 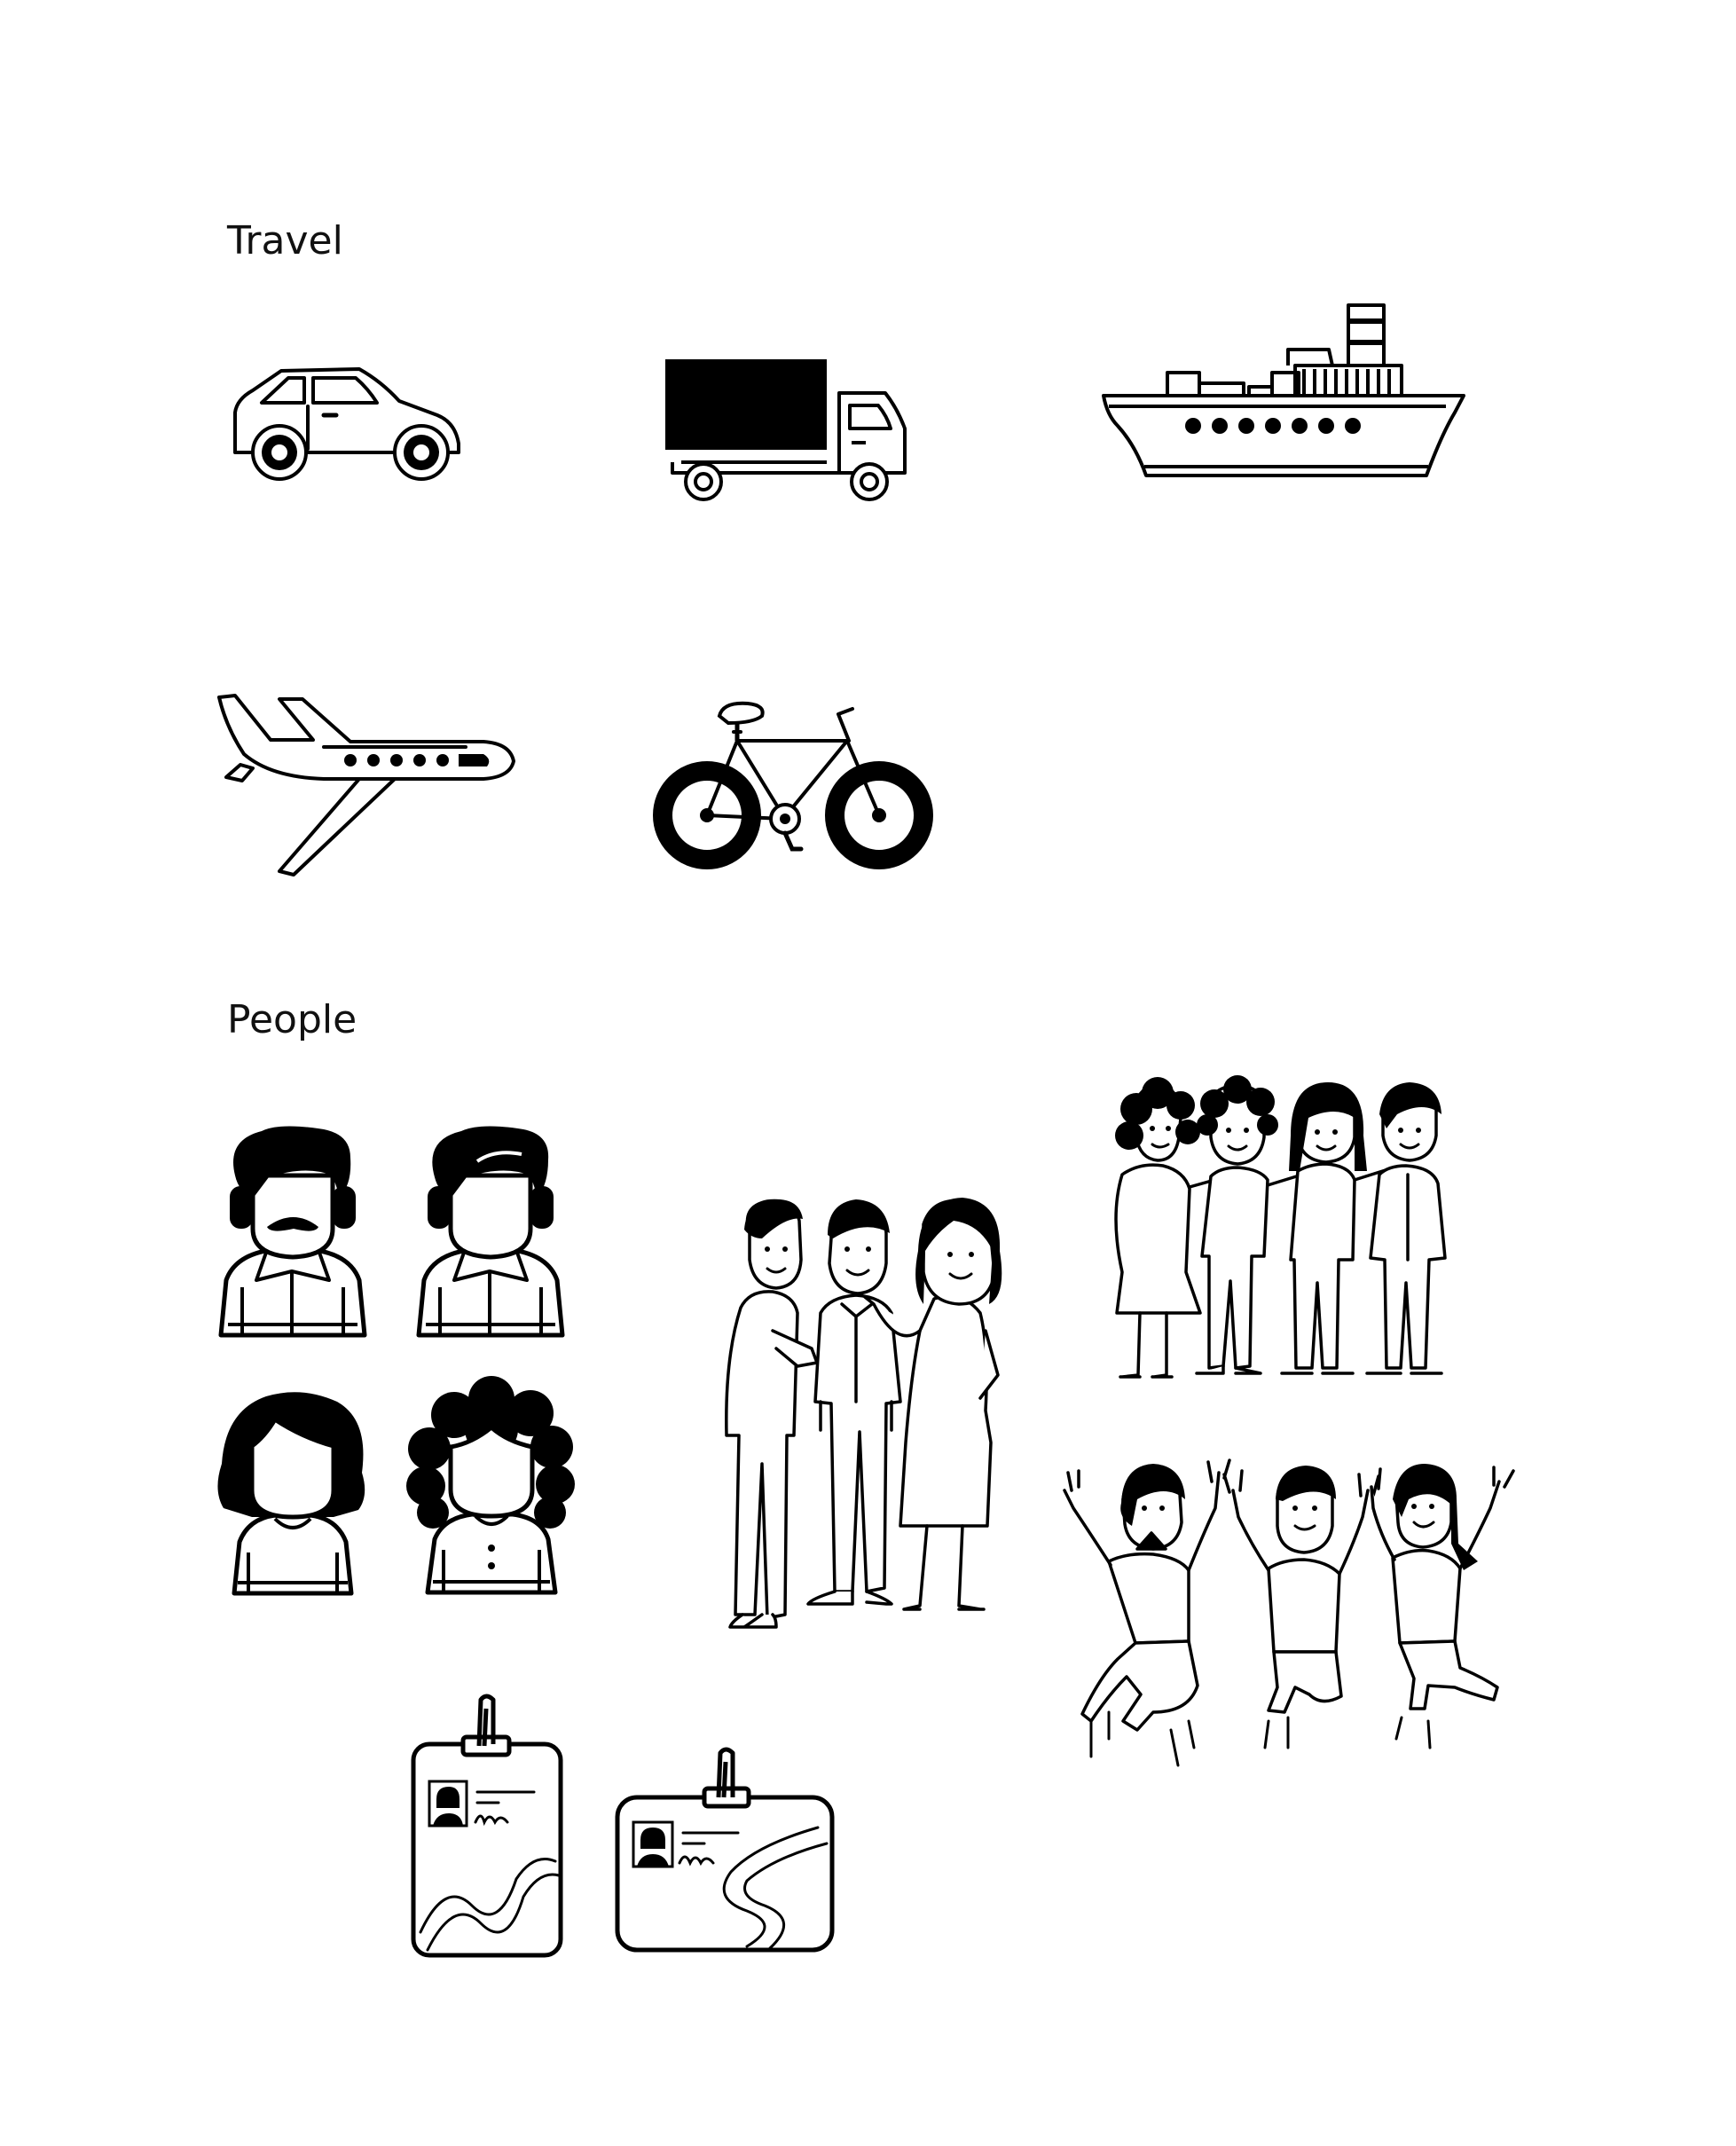 I want to click on ship-icon, so click(x=1284, y=390).